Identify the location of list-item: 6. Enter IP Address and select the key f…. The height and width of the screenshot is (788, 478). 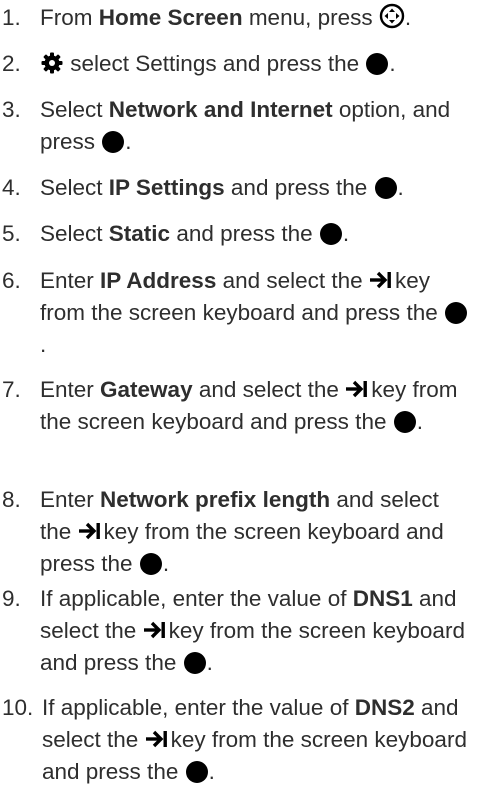
(239, 313).